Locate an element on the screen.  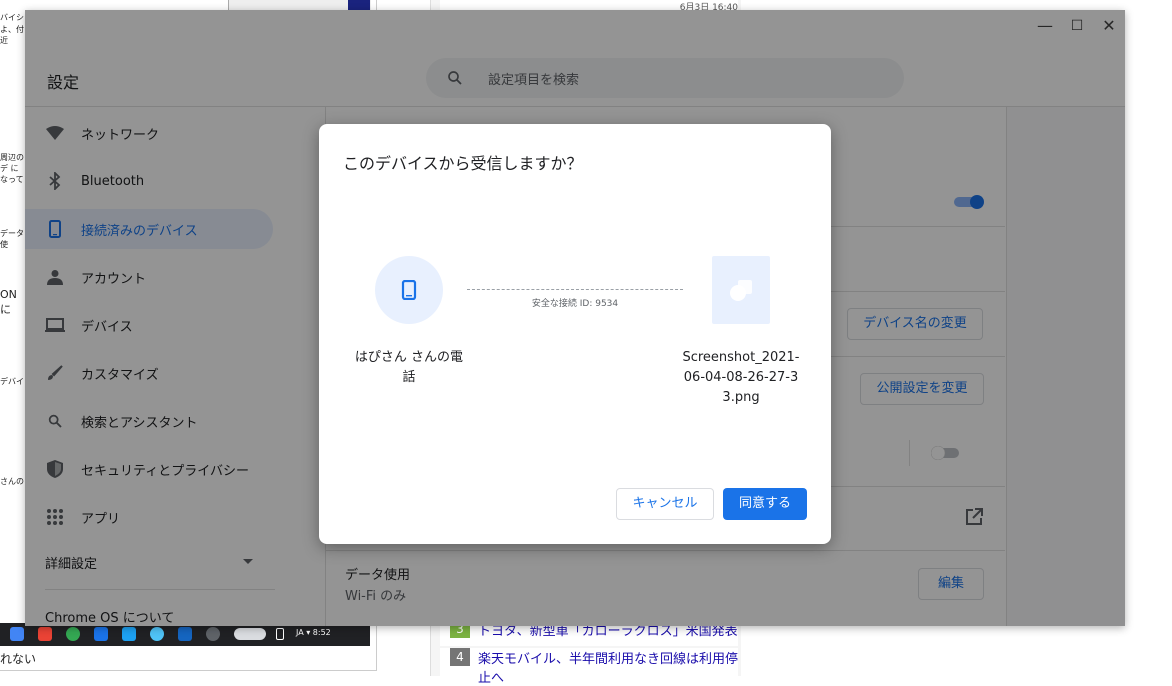
bg-fragment: デバイ is located at coordinates (12, 381).